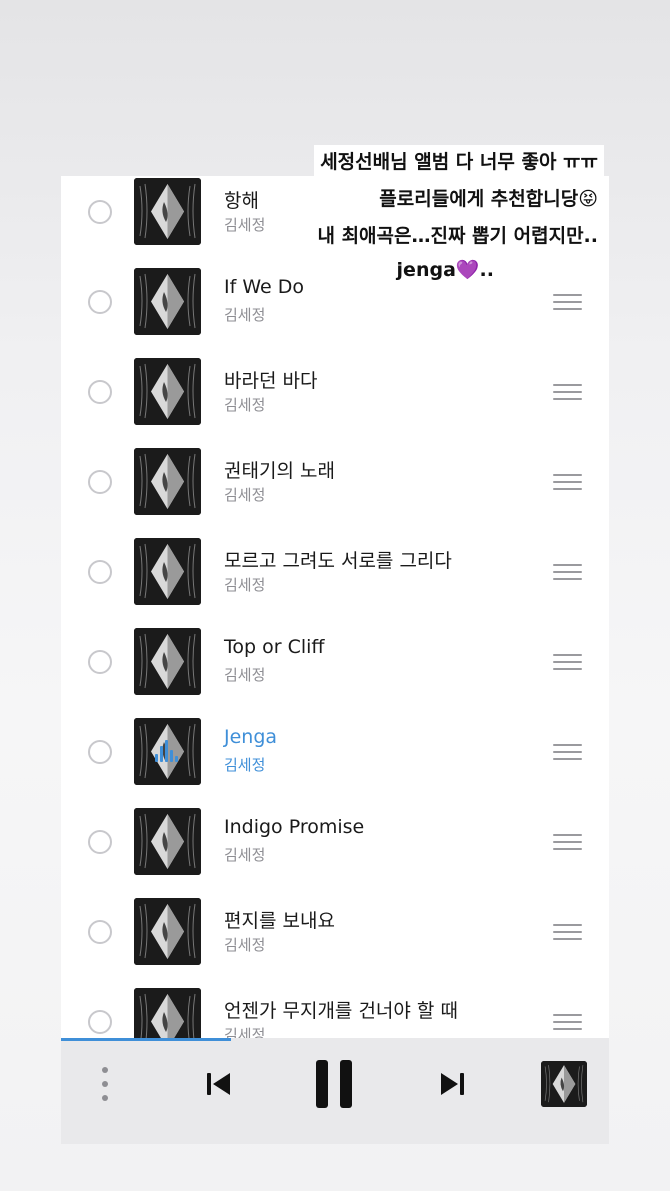 The image size is (670, 1191). Describe the element at coordinates (335, 392) in the screenshot. I see `track-row: 바라던 바다 김세정` at that location.